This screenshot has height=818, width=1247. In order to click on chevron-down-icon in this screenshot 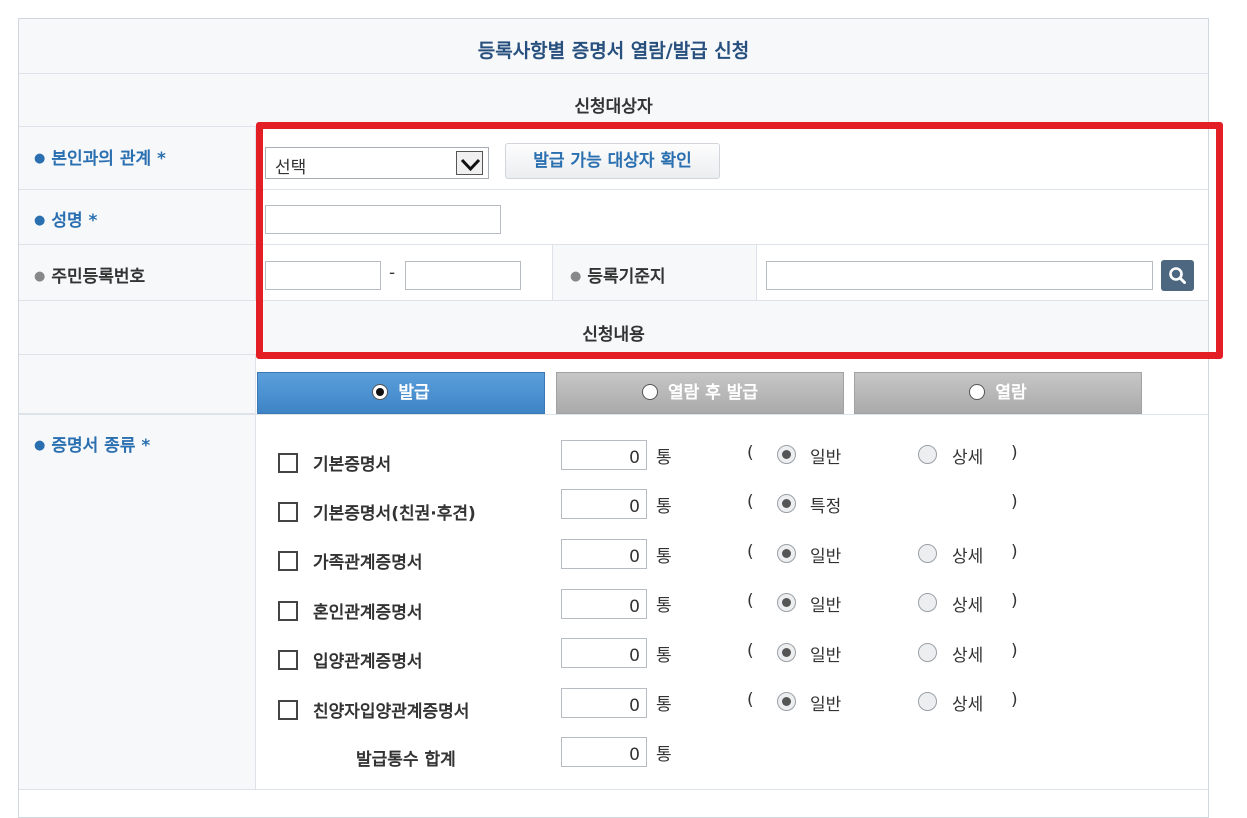, I will do `click(469, 163)`.